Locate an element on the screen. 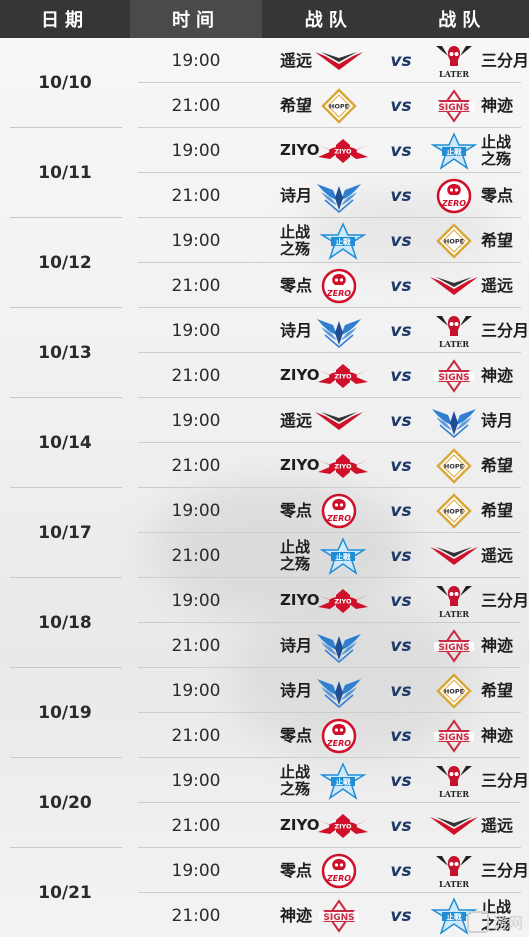 The width and height of the screenshot is (529, 937). team2-name: 止战之殇 is located at coordinates (496, 150).